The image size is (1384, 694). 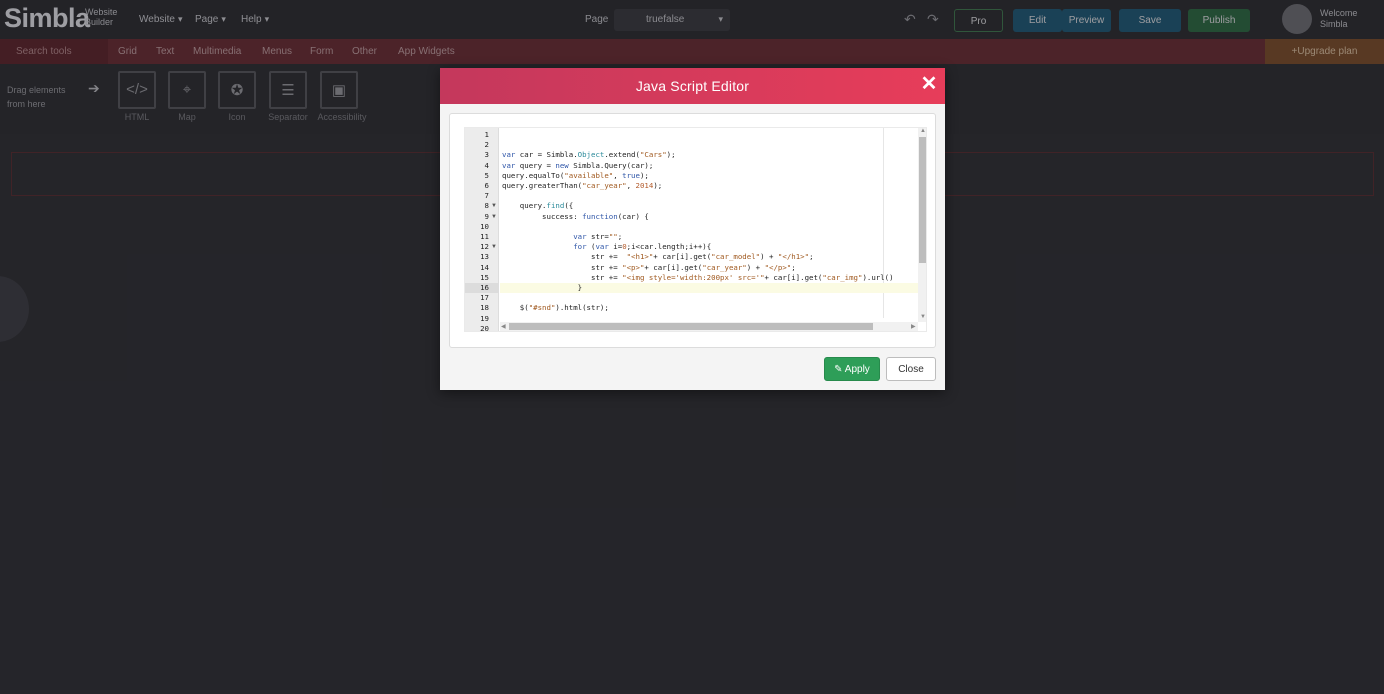 What do you see at coordinates (642, 247) in the screenshot?
I see `code-line: for (var i=0;i<car.length;i++){` at bounding box center [642, 247].